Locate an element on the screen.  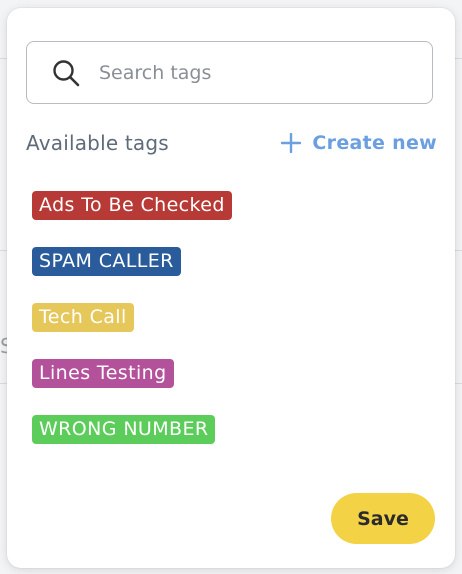
tags-header: Available tags Create new is located at coordinates (231, 143).